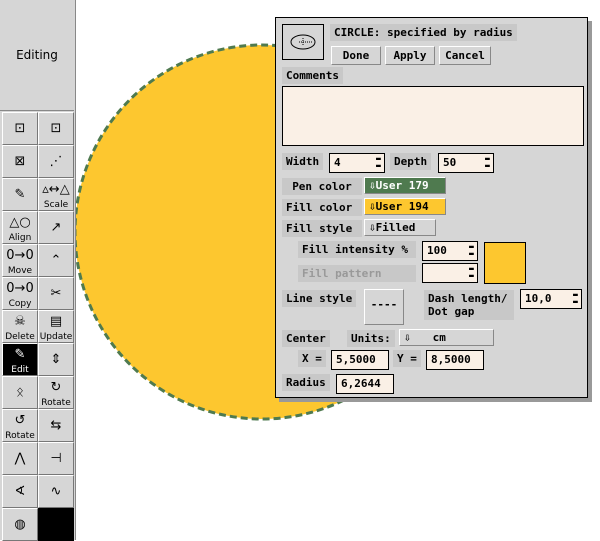 Image resolution: width=600 pixels, height=541 pixels. I want to click on tool-label: Move, so click(20, 271).